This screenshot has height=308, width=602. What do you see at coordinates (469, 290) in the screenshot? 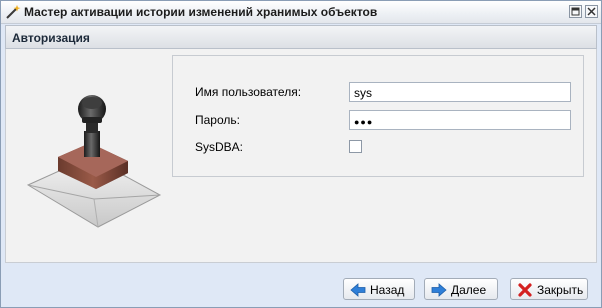
I see `next-button-label: Далее` at bounding box center [469, 290].